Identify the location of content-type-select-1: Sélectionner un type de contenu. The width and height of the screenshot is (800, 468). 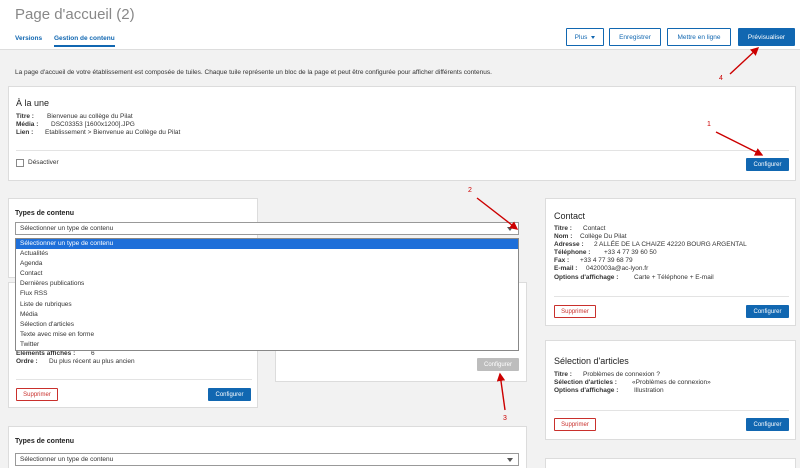
(267, 228).